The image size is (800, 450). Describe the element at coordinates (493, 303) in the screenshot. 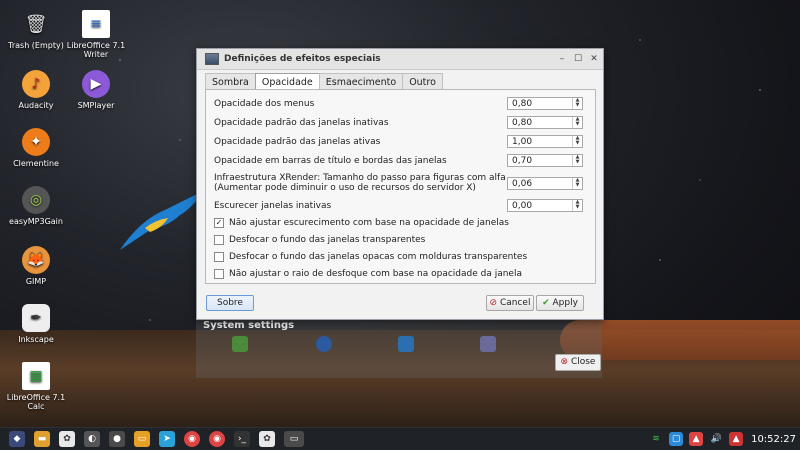

I see `cancel-icon: ⊘` at that location.